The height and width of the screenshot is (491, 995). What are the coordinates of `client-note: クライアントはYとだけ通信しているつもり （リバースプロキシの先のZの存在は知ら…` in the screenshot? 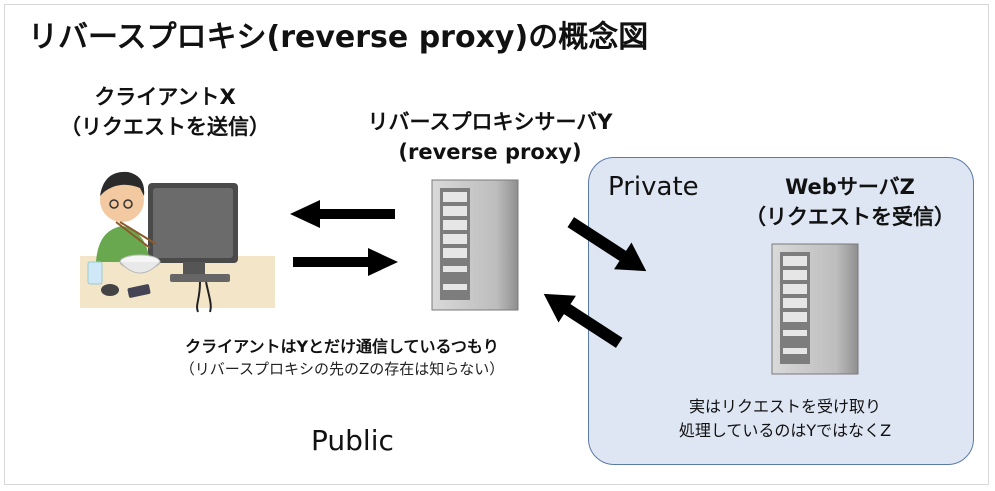 It's located at (342, 358).